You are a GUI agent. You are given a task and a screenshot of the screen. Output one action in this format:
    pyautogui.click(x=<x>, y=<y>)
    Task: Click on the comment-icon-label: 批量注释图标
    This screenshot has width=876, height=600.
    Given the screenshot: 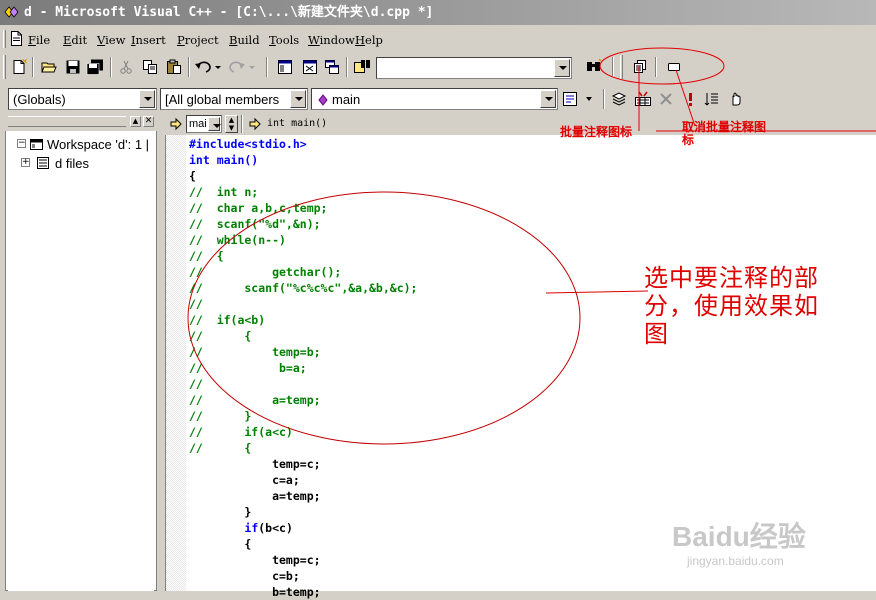 What is the action you would take?
    pyautogui.click(x=596, y=132)
    